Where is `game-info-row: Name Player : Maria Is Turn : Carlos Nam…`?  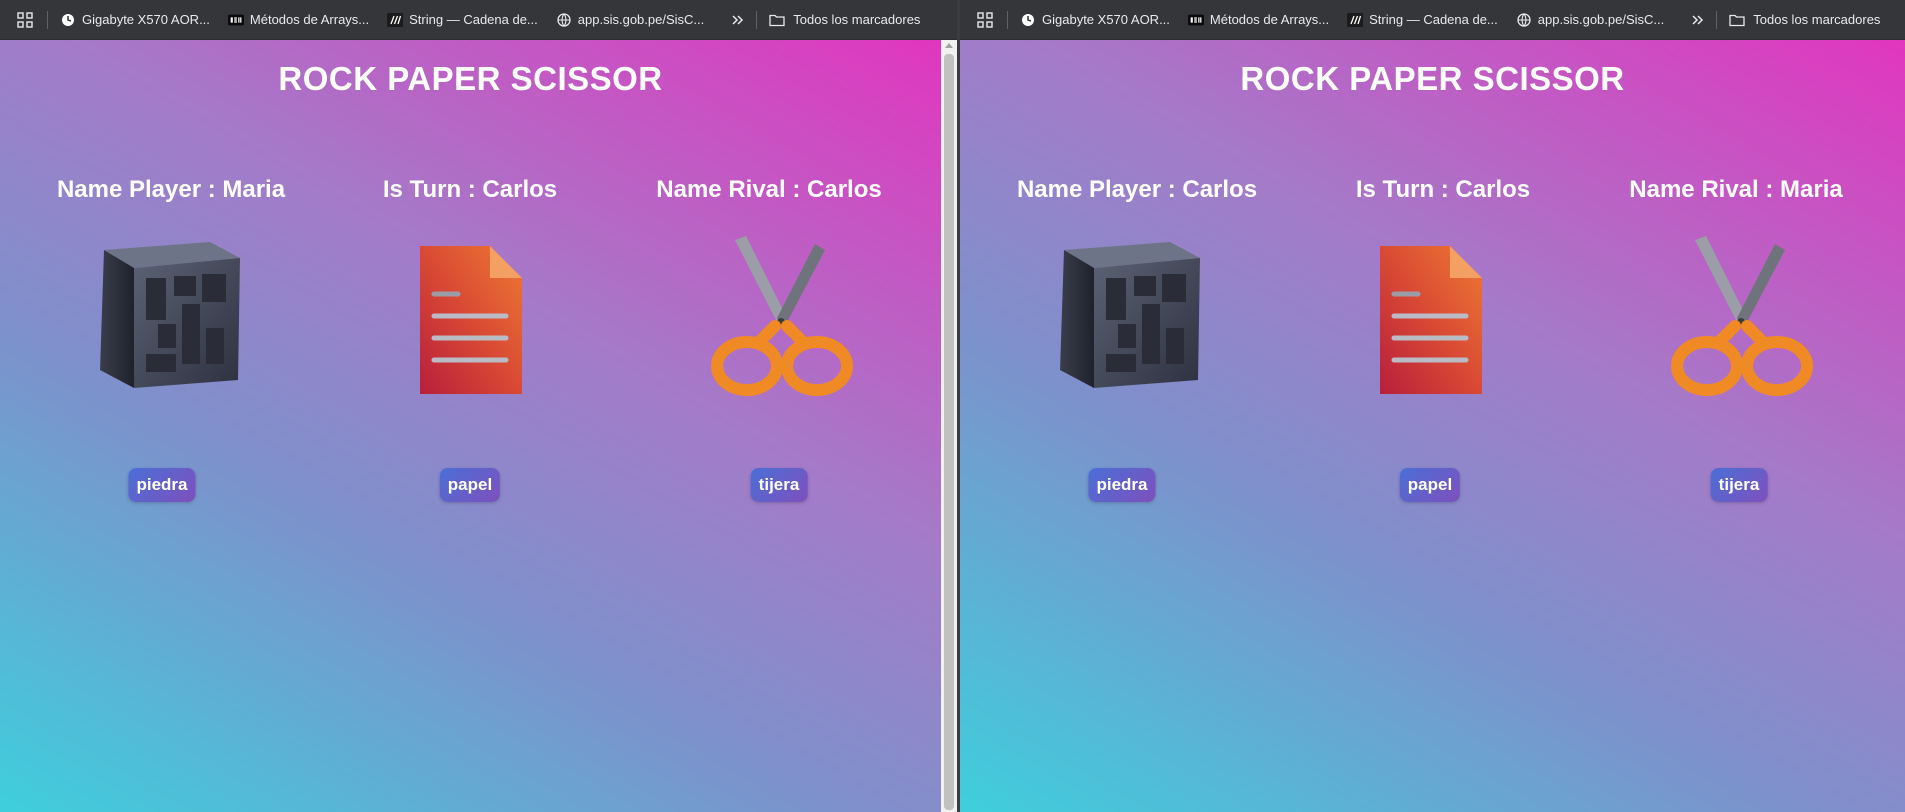 game-info-row: Name Player : Maria Is Turn : Carlos Nam… is located at coordinates (470, 196).